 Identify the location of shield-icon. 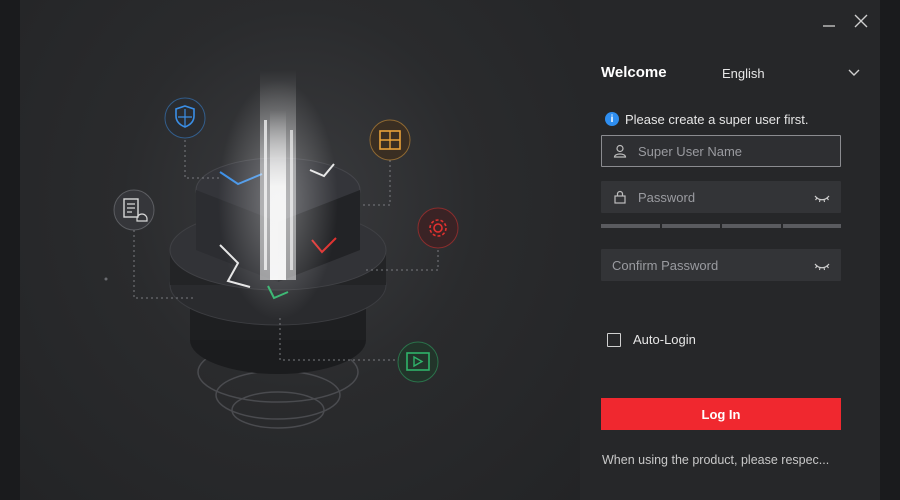
(185, 118).